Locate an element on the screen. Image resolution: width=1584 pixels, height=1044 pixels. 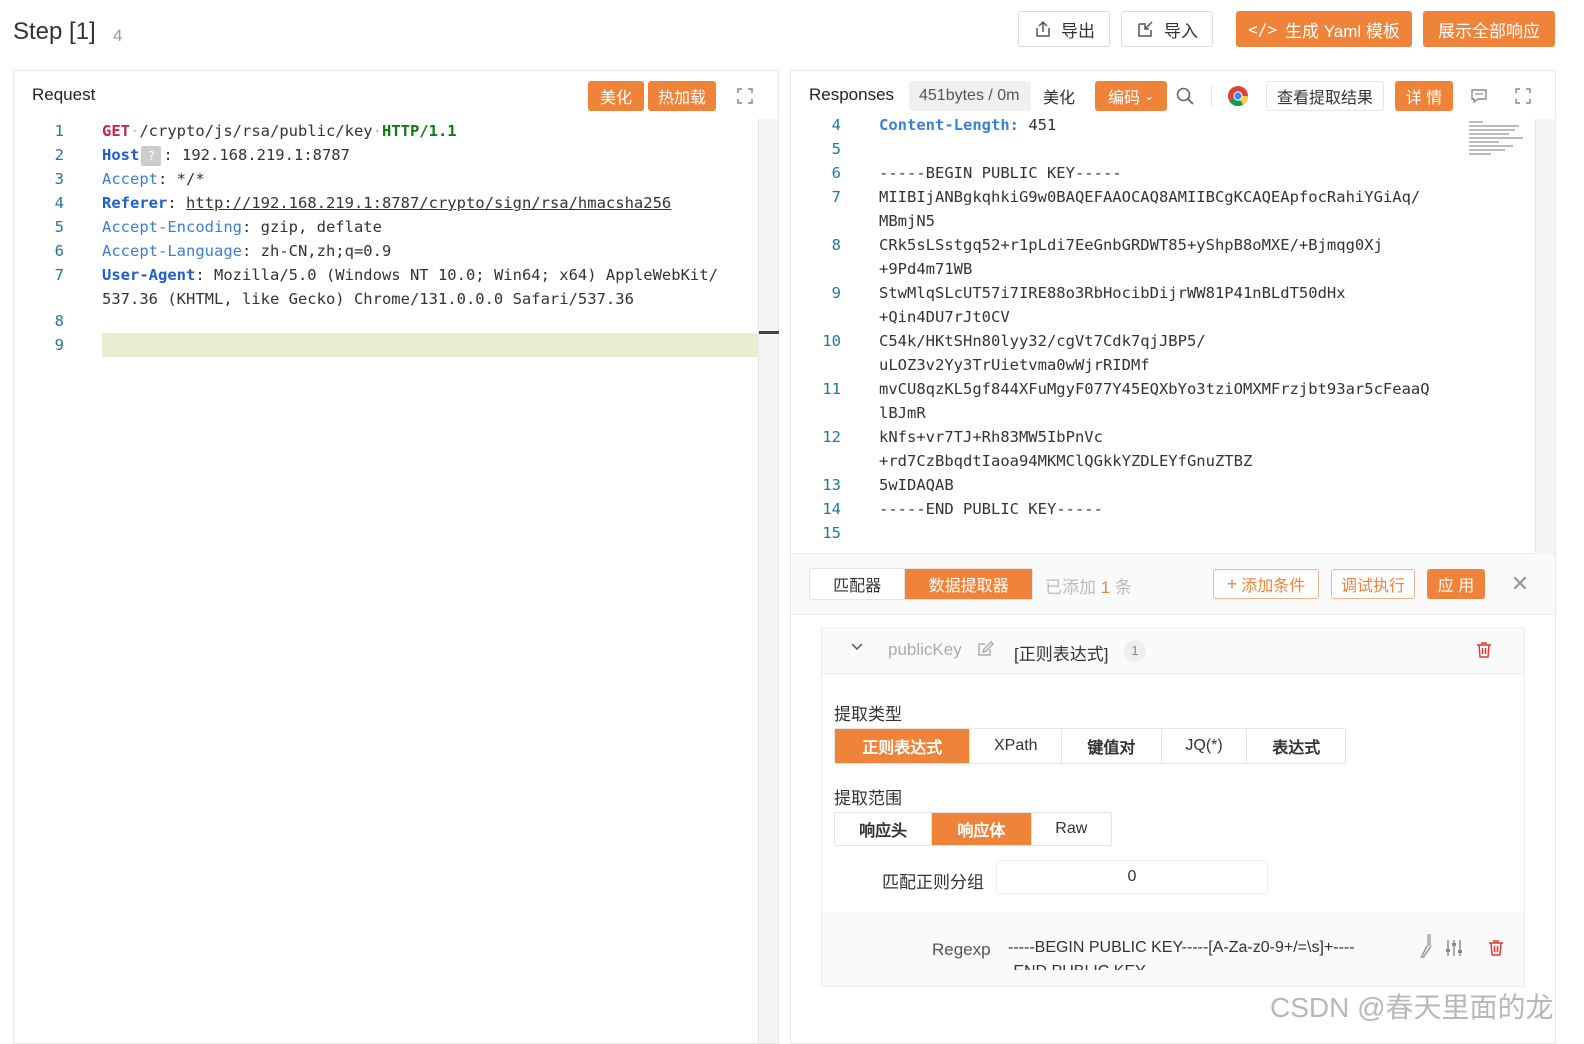
brush-icon is located at coordinates (1426, 948).